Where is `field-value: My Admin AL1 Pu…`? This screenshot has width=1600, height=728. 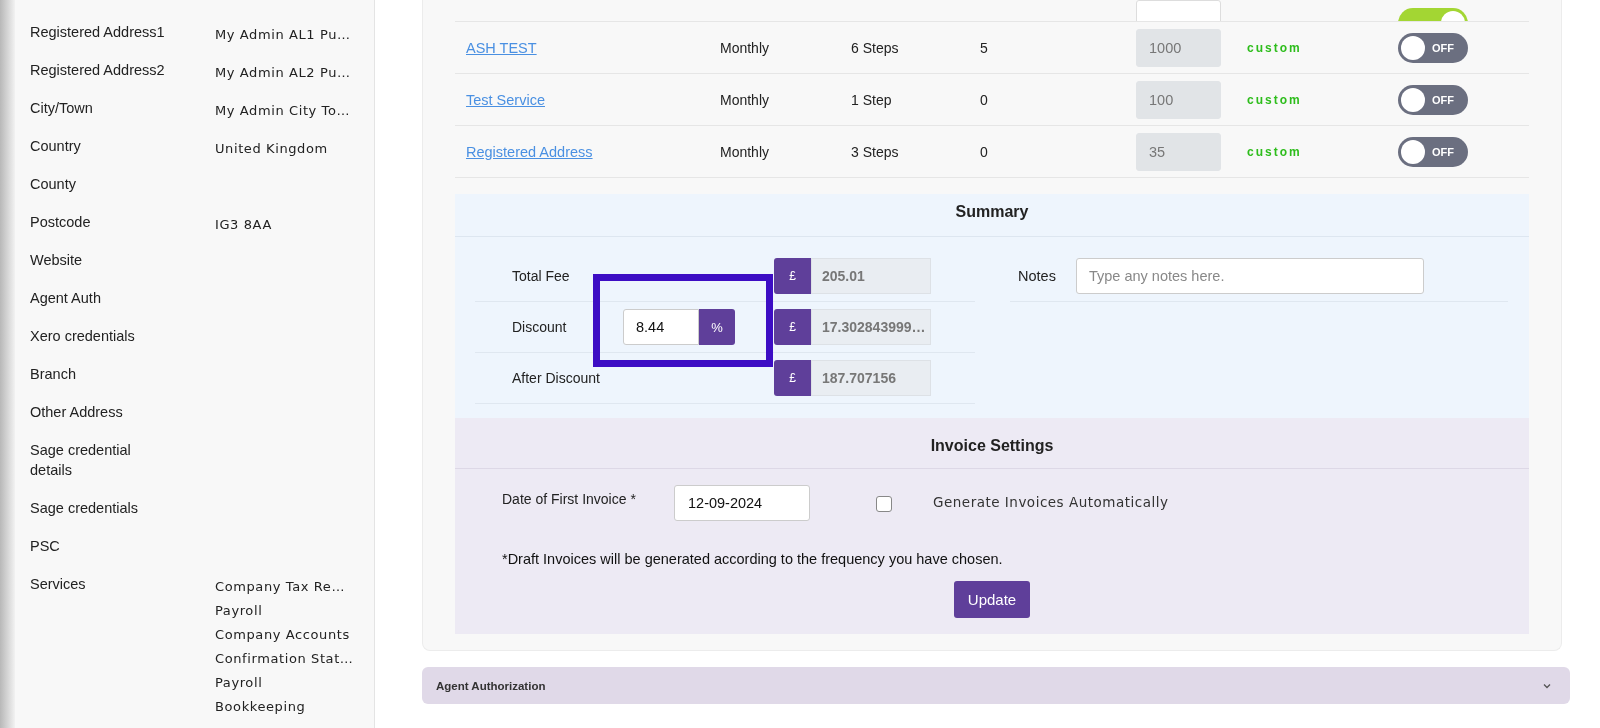
field-value: My Admin AL1 Pu… is located at coordinates (283, 35).